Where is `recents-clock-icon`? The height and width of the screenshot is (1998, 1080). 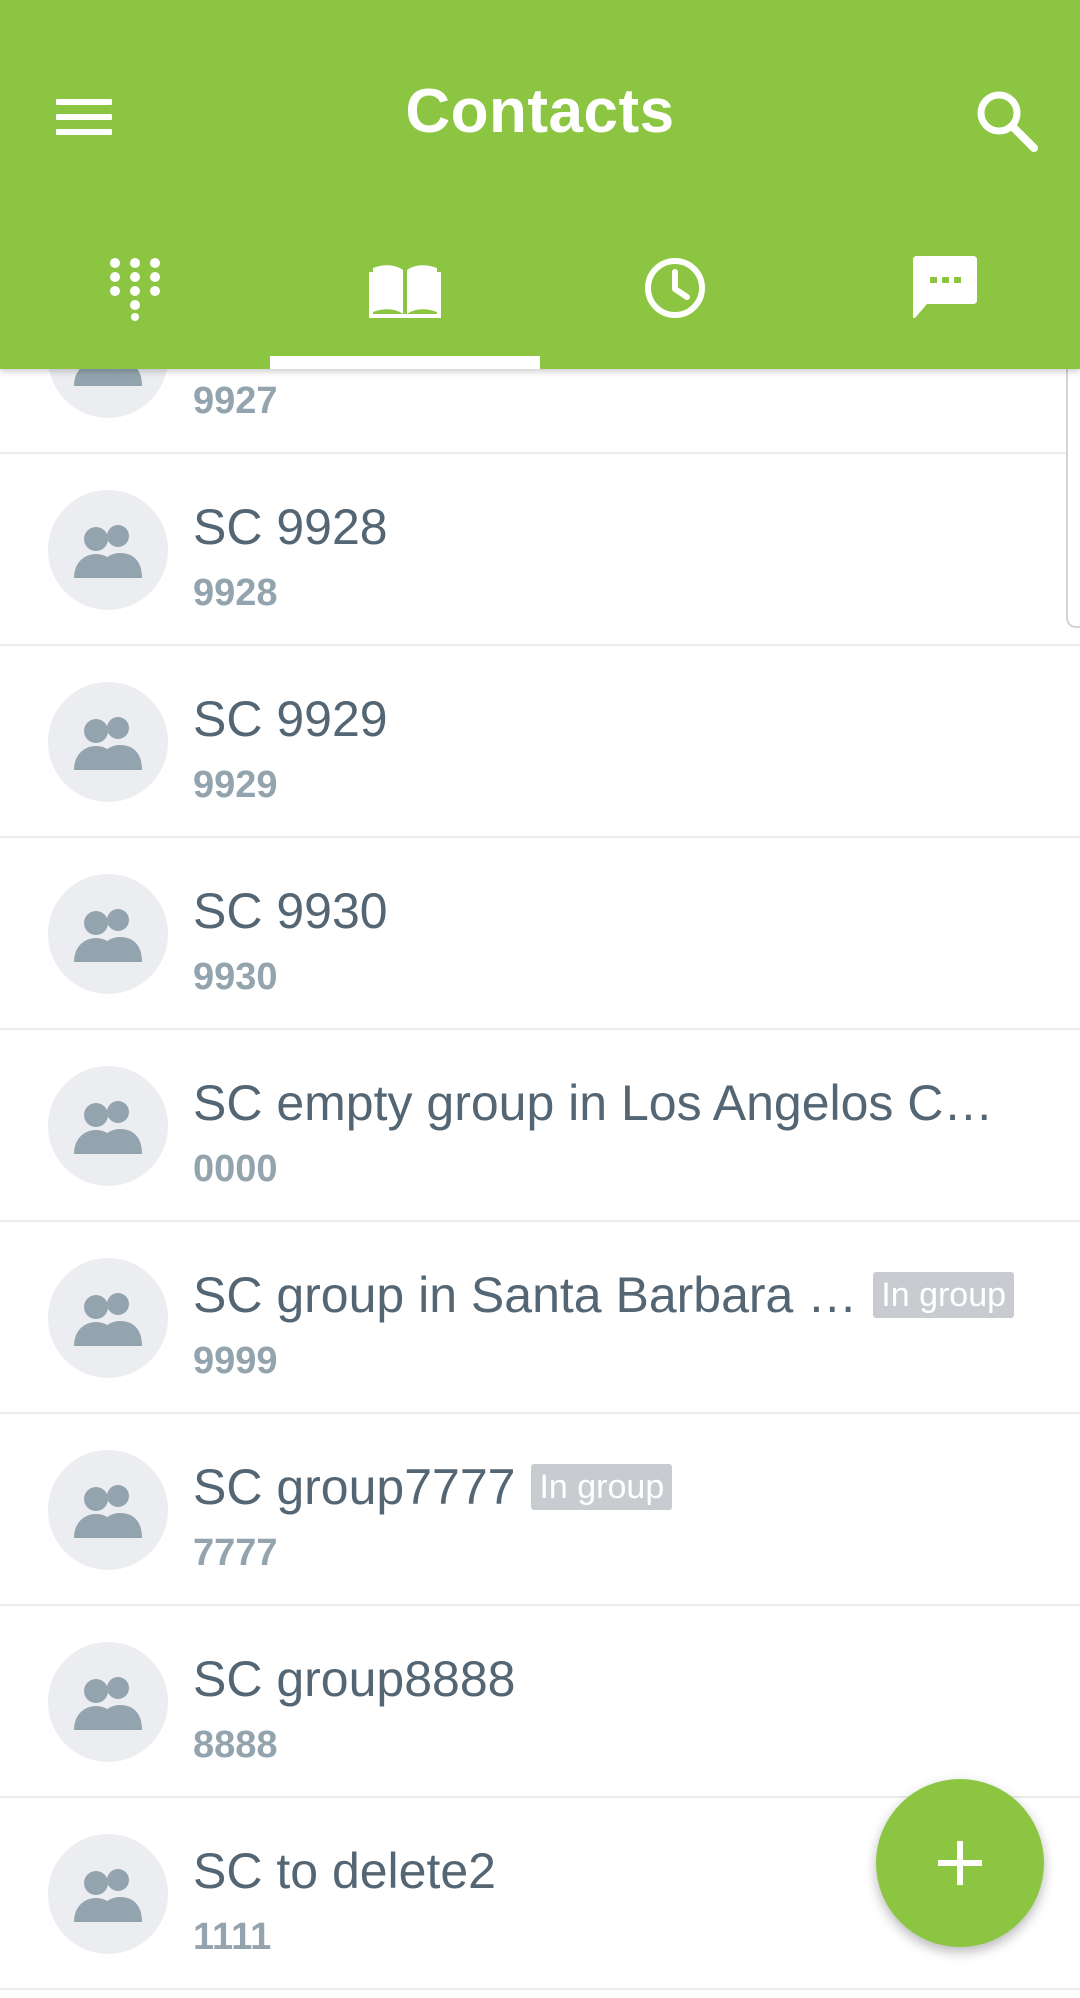
recents-clock-icon is located at coordinates (675, 288).